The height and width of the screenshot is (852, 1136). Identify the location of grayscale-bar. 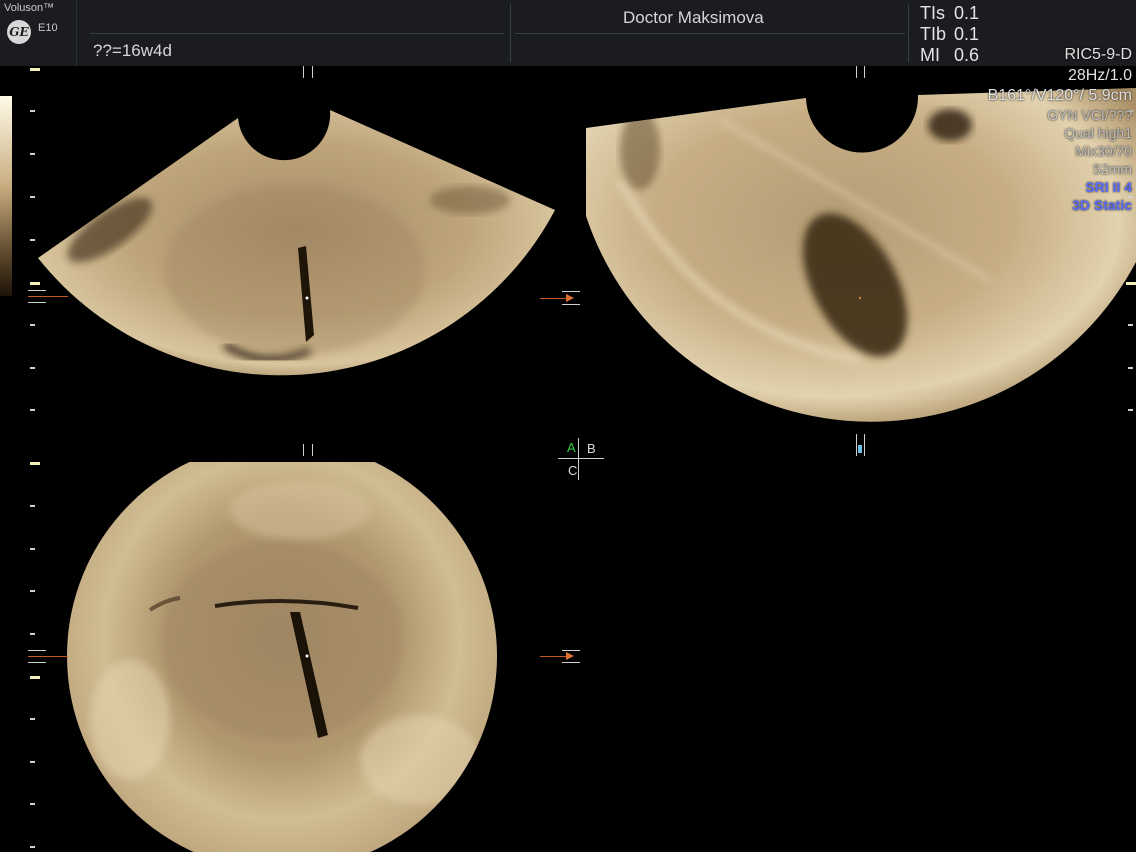
(6, 196).